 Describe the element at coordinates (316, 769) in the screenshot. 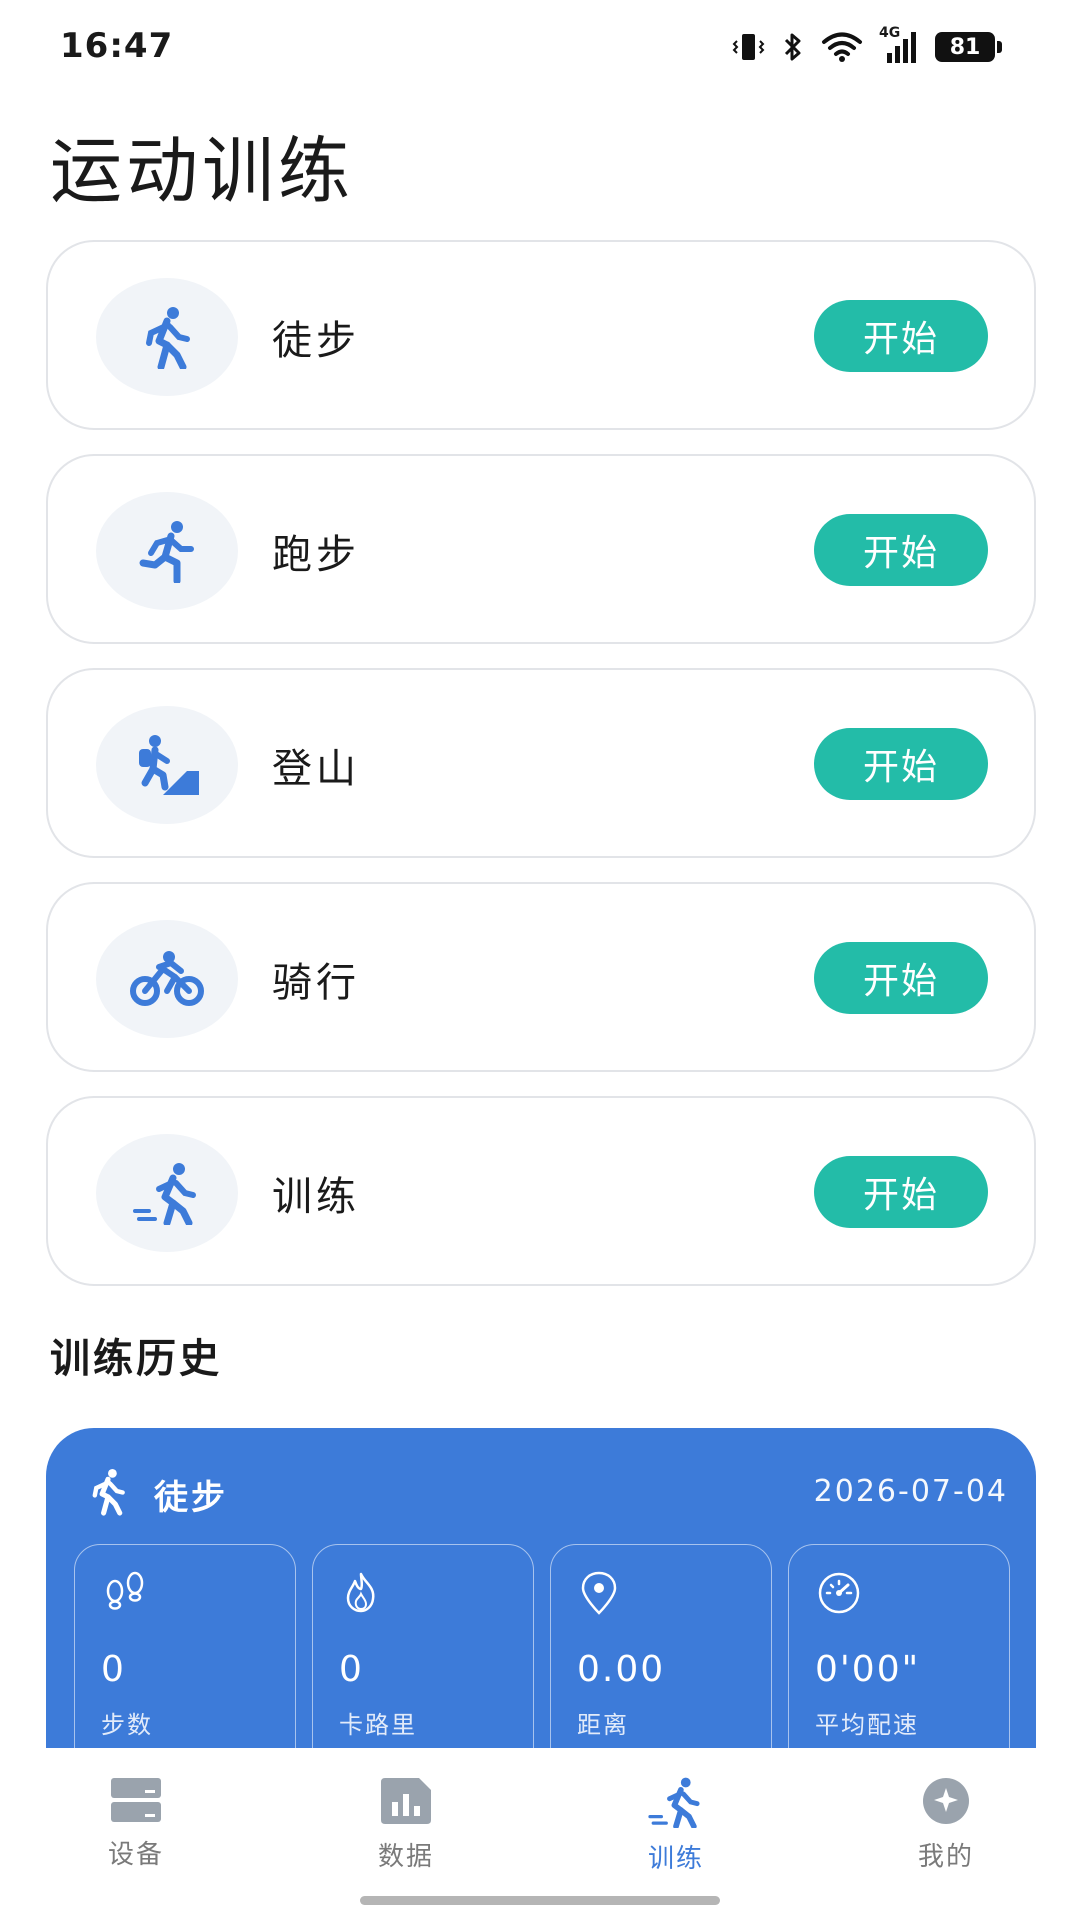

I see `sport-label: 登山` at that location.